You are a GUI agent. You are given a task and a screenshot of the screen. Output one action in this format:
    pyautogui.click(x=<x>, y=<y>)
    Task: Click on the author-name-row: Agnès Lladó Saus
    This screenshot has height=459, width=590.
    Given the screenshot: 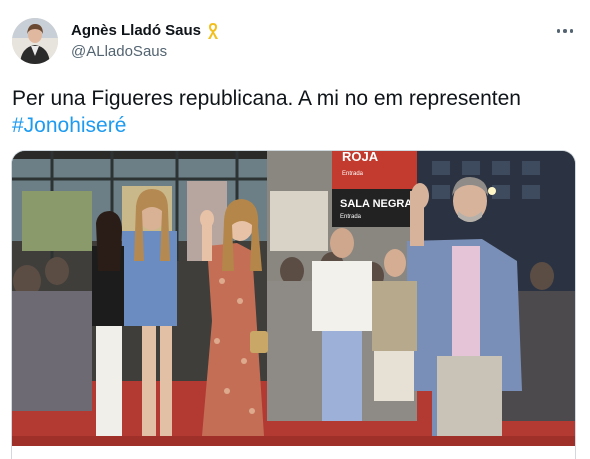 What is the action you would take?
    pyautogui.click(x=145, y=31)
    